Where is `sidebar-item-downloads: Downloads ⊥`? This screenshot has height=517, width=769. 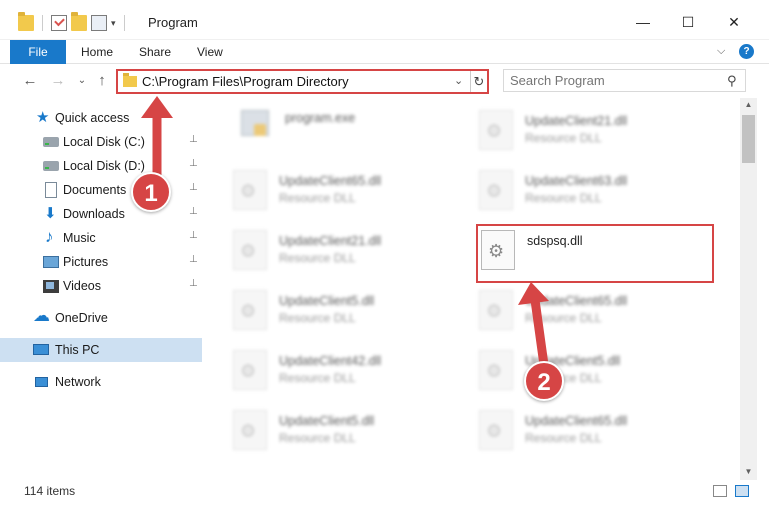 sidebar-item-downloads: Downloads ⊥ is located at coordinates (101, 214).